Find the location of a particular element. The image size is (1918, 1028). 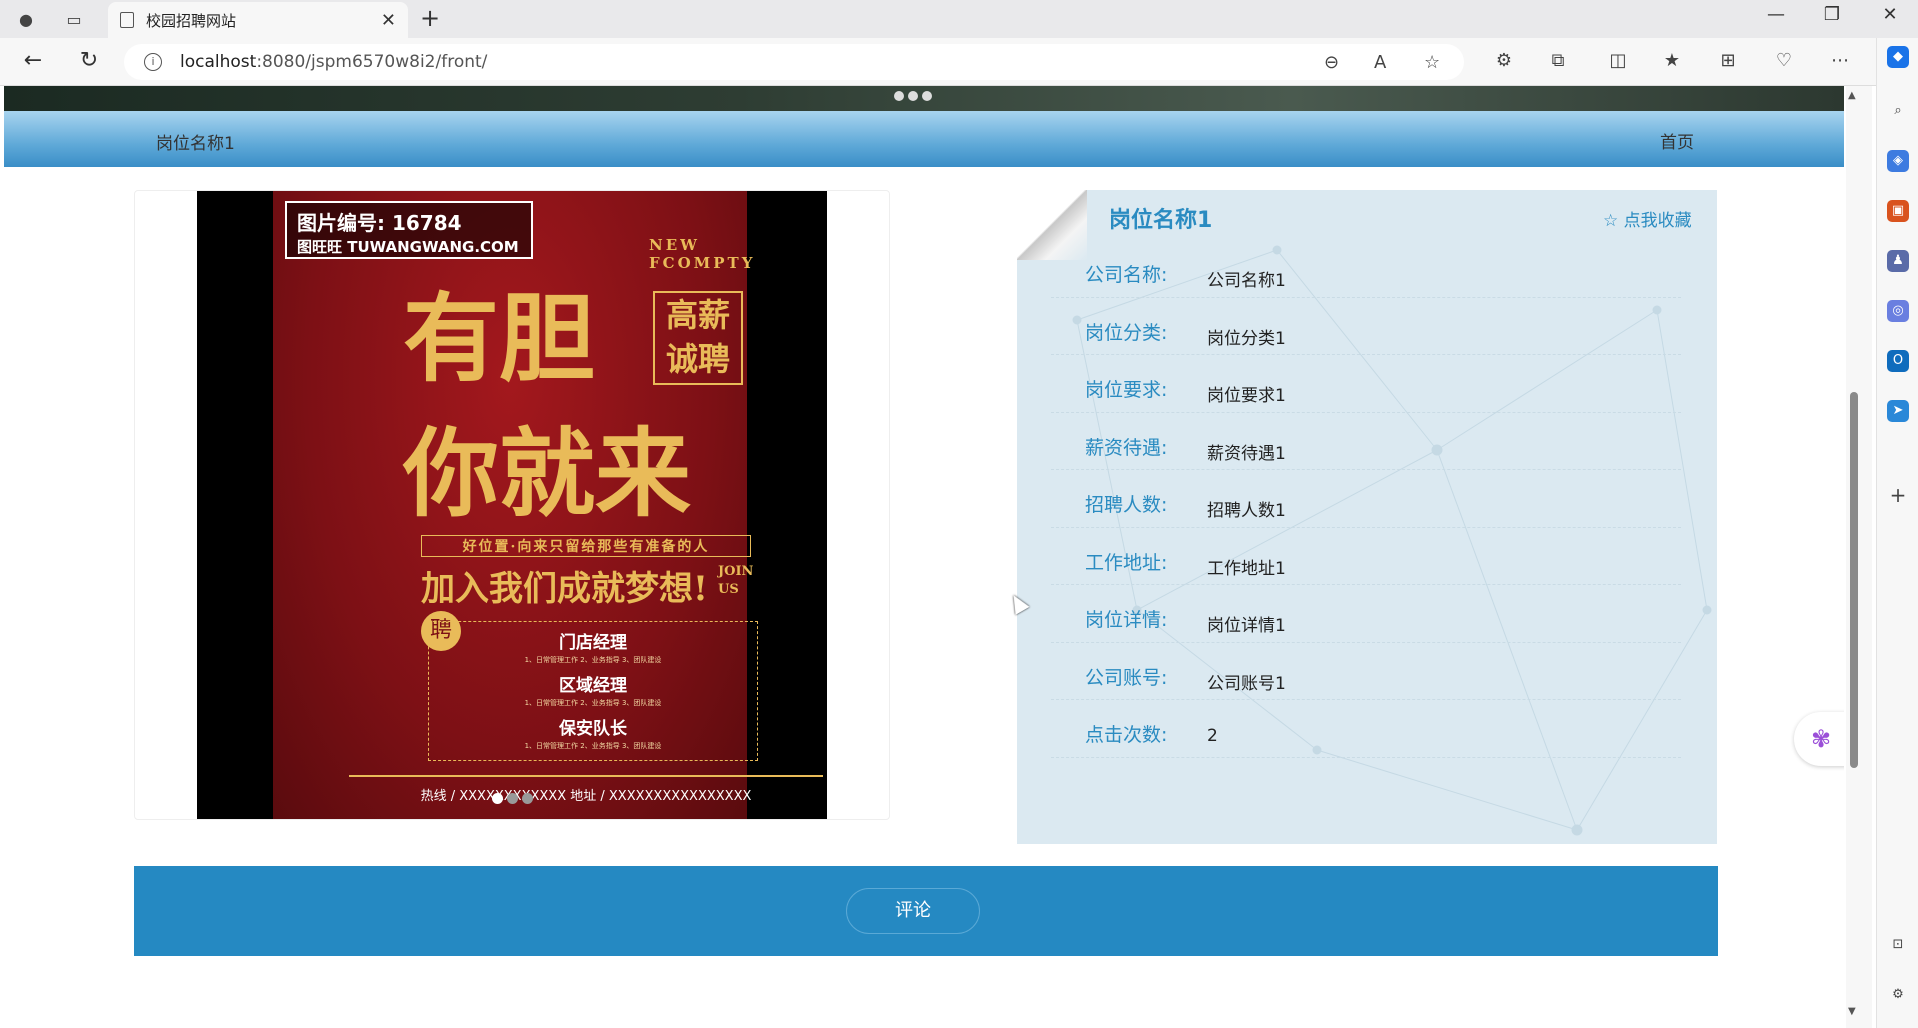

health-icon: ♡ is located at coordinates (1784, 60).